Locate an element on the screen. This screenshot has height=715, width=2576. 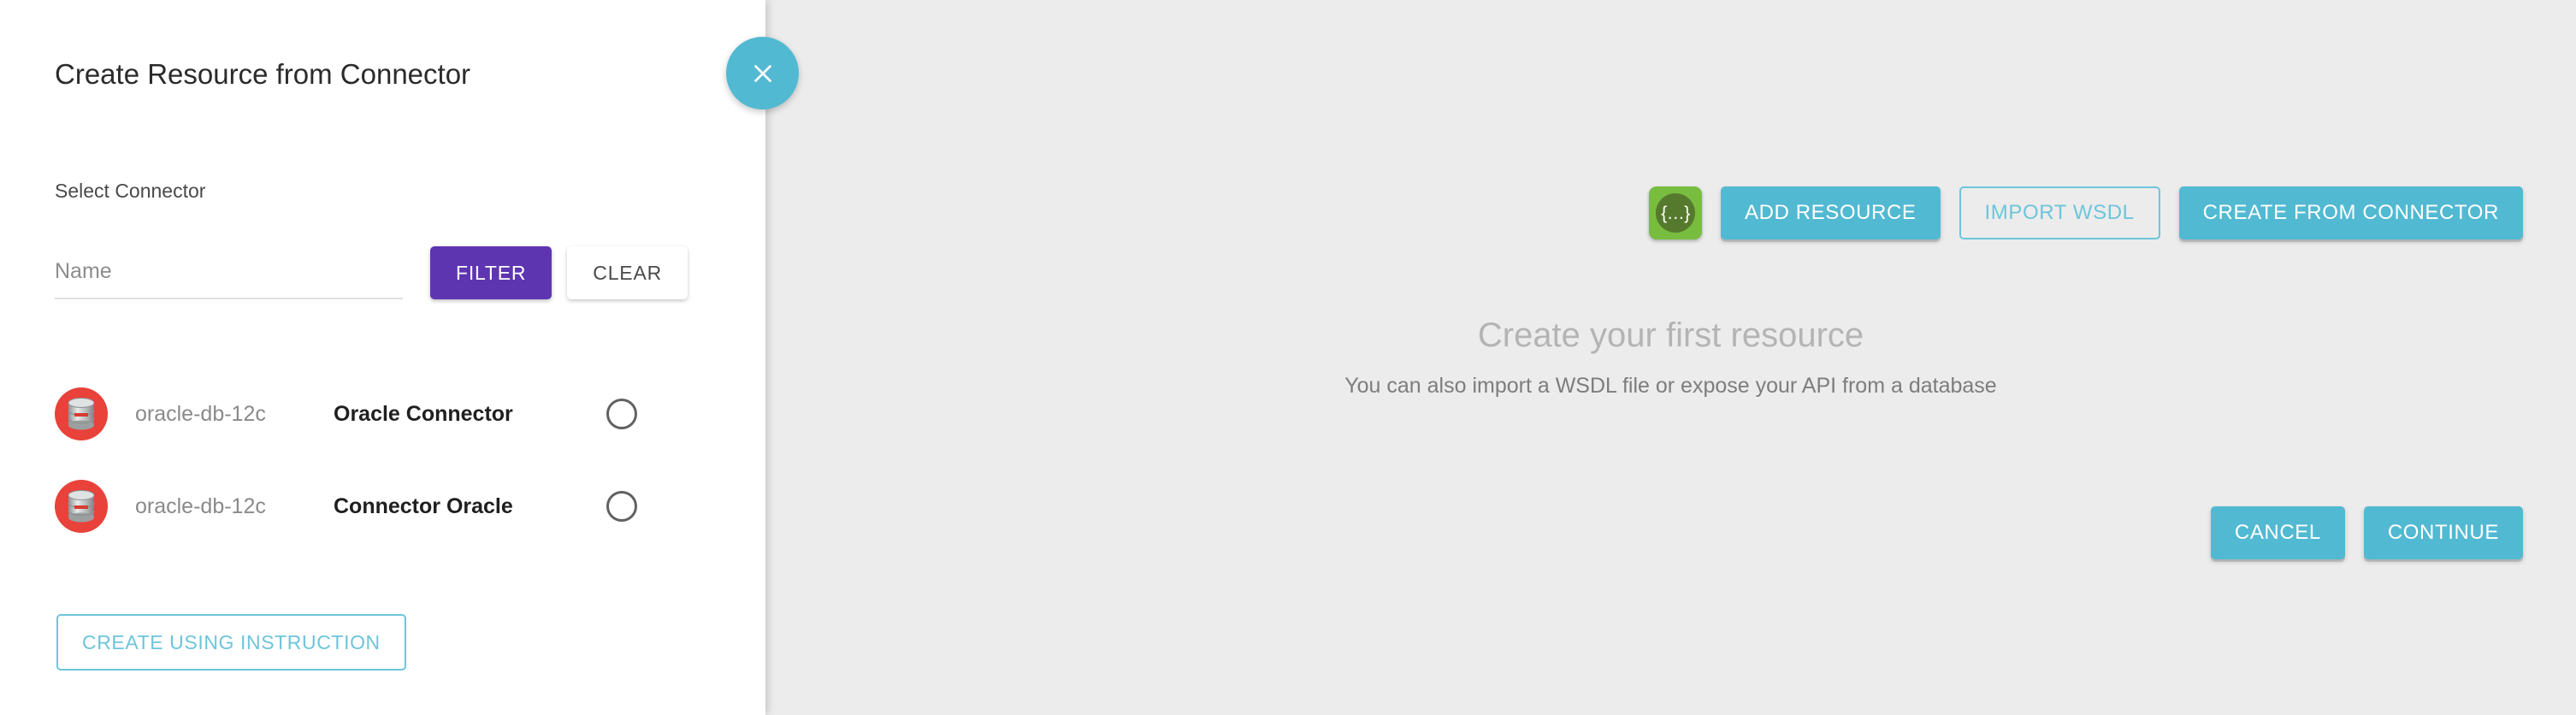
add-resource-button: ADD RESOURCE is located at coordinates (1830, 213).